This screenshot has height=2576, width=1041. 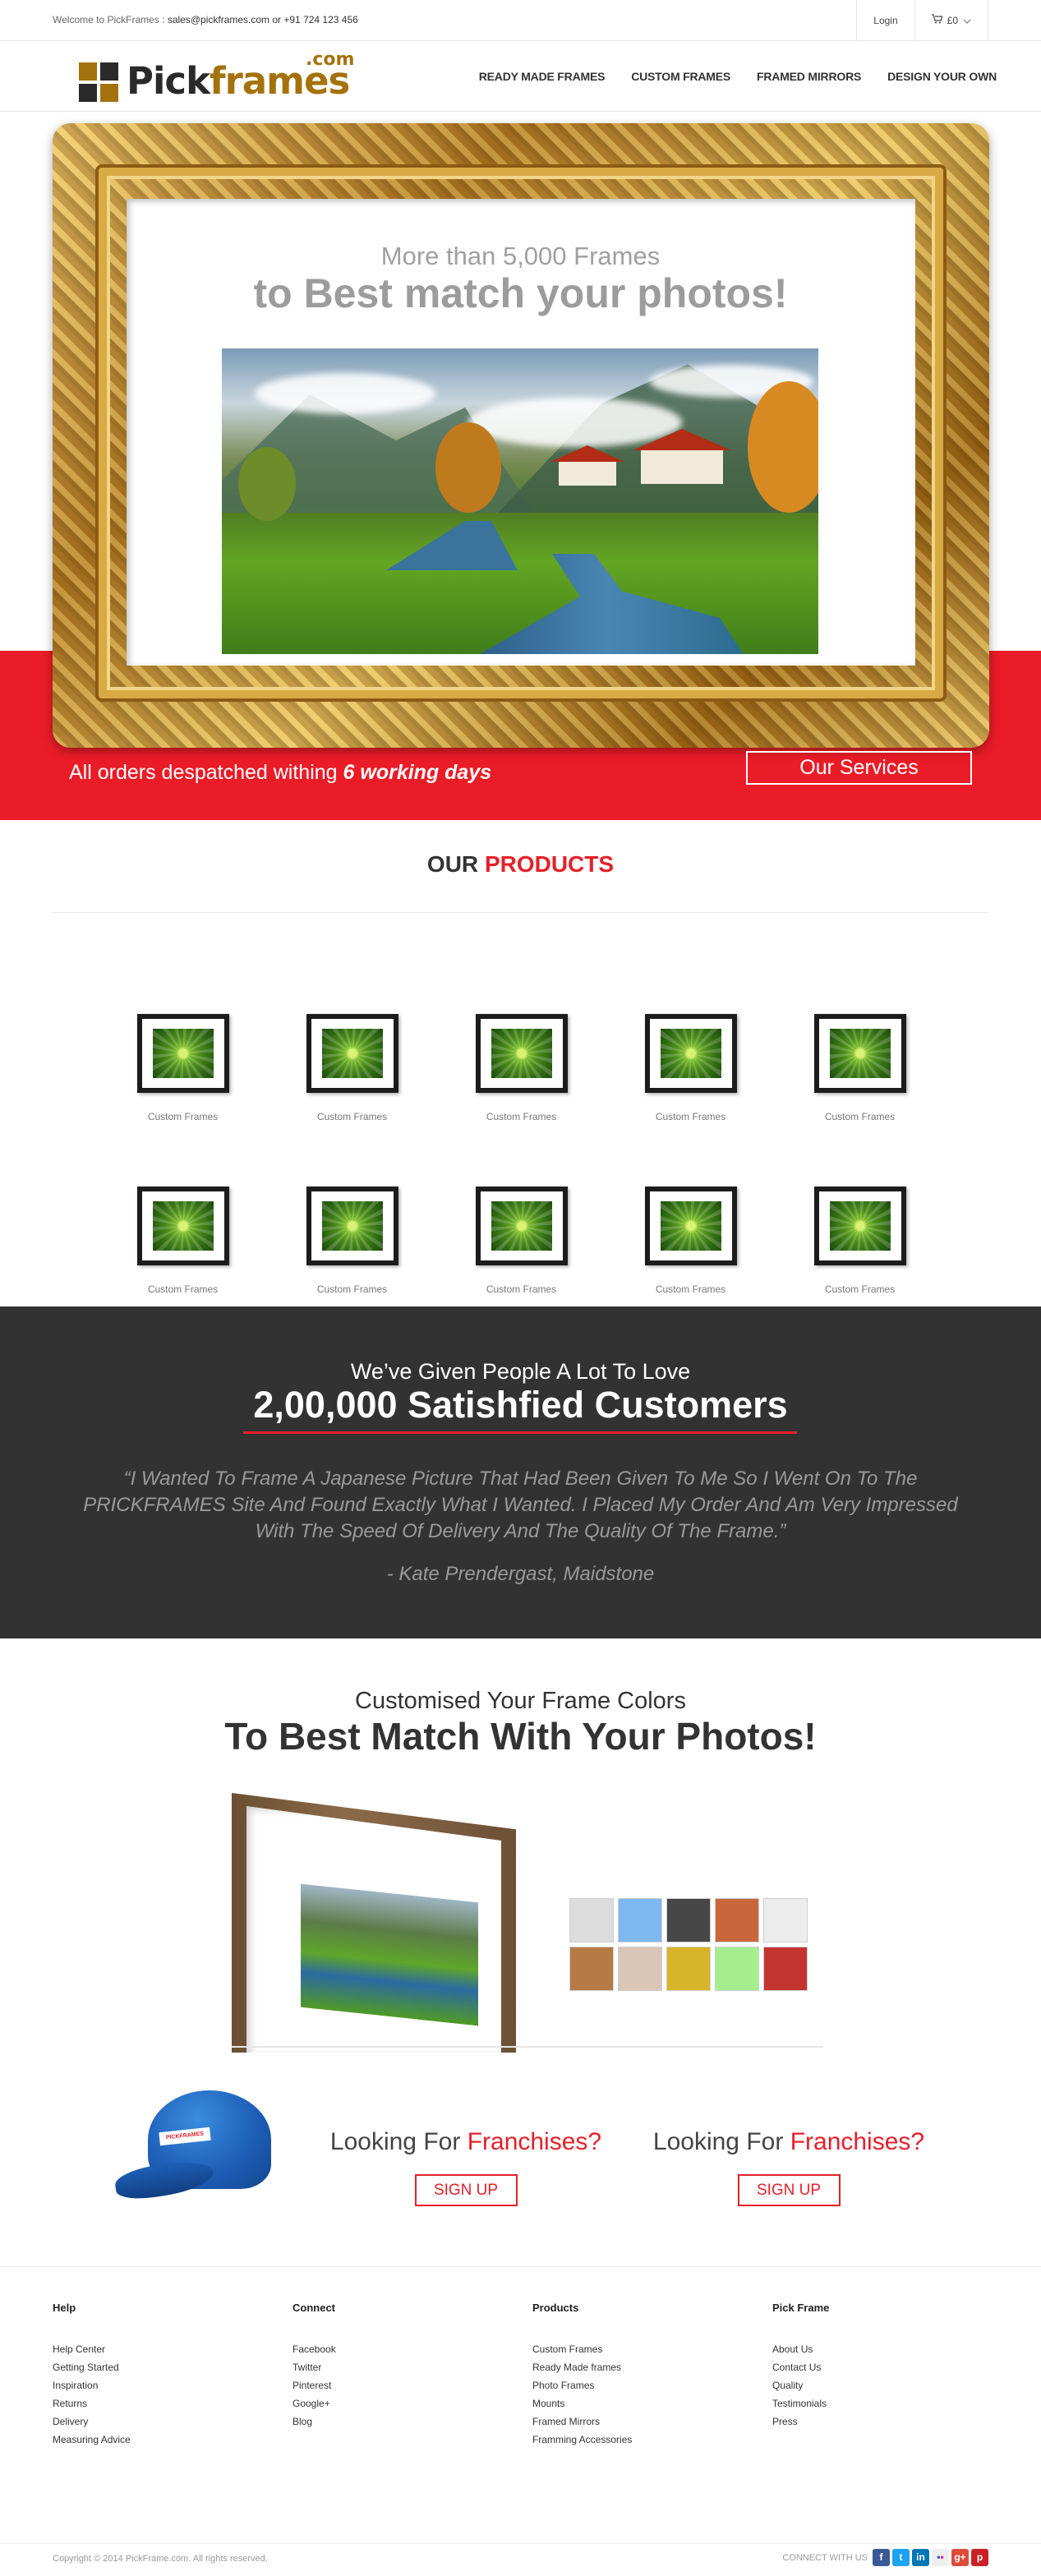 I want to click on customise-lead: Customised Your Frame Colors, so click(x=520, y=1701).